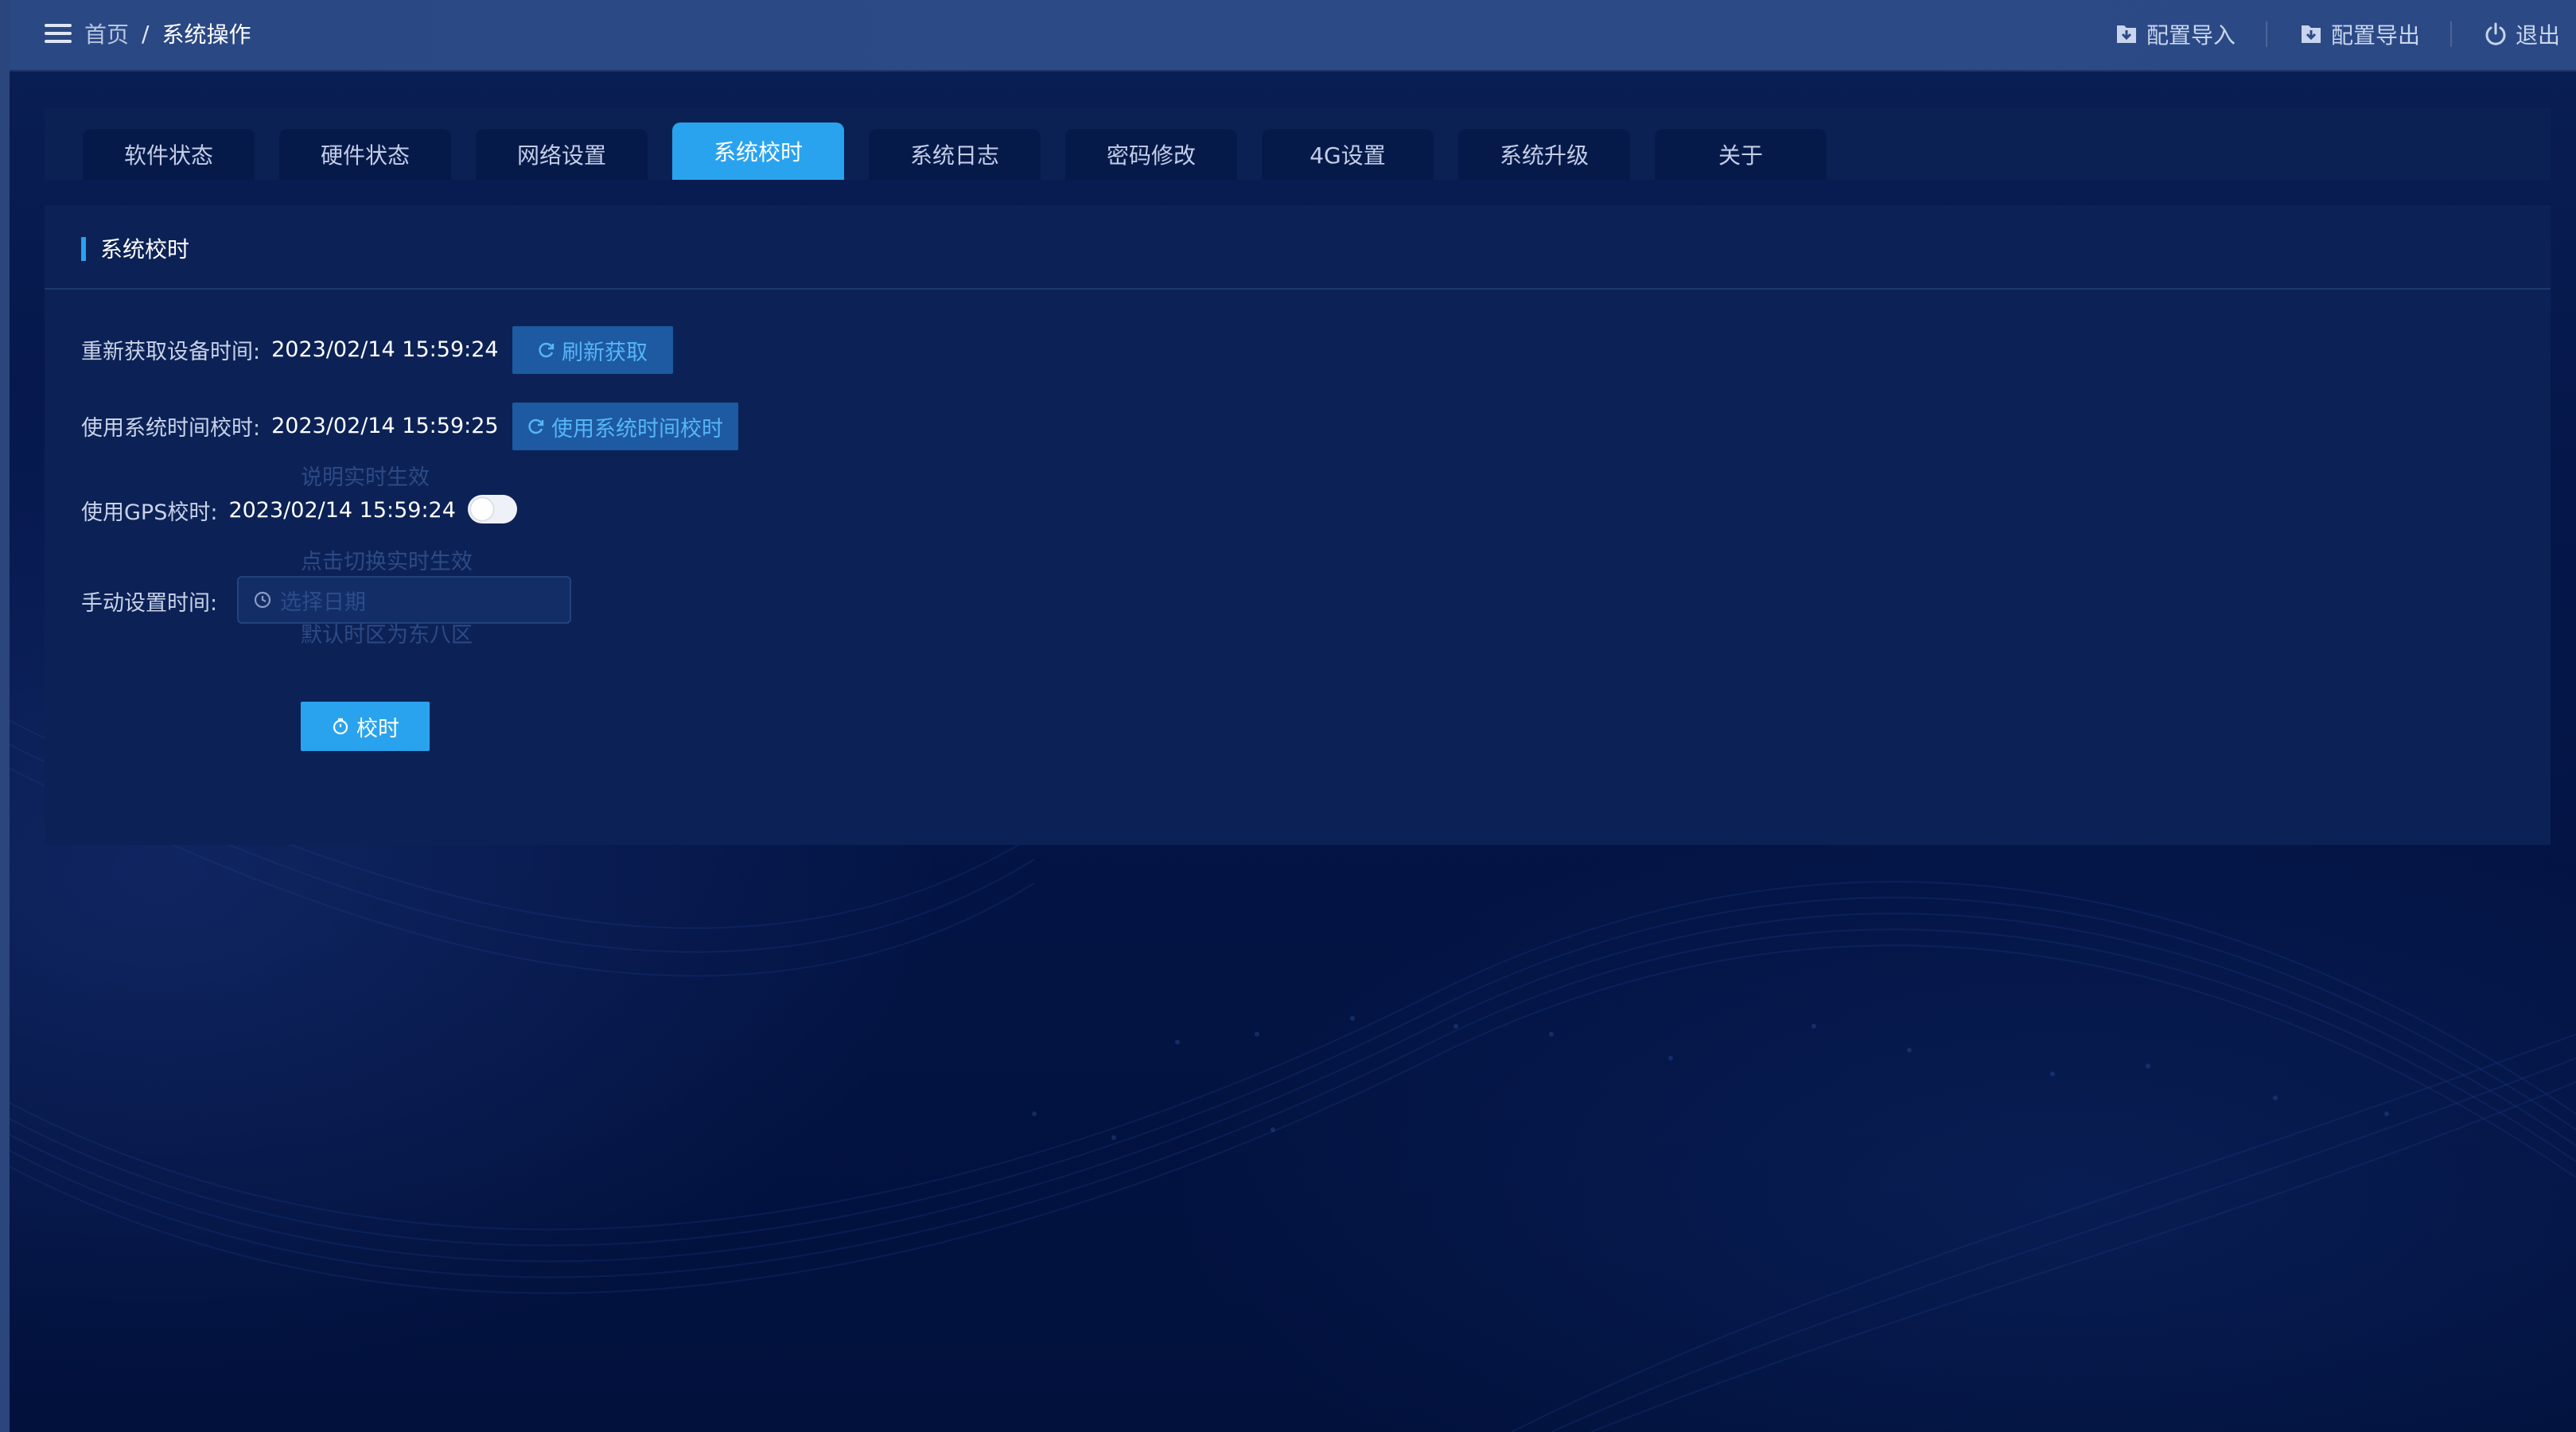 The width and height of the screenshot is (2576, 1432). Describe the element at coordinates (378, 729) in the screenshot. I see `time-sync-submit-label: 校时` at that location.